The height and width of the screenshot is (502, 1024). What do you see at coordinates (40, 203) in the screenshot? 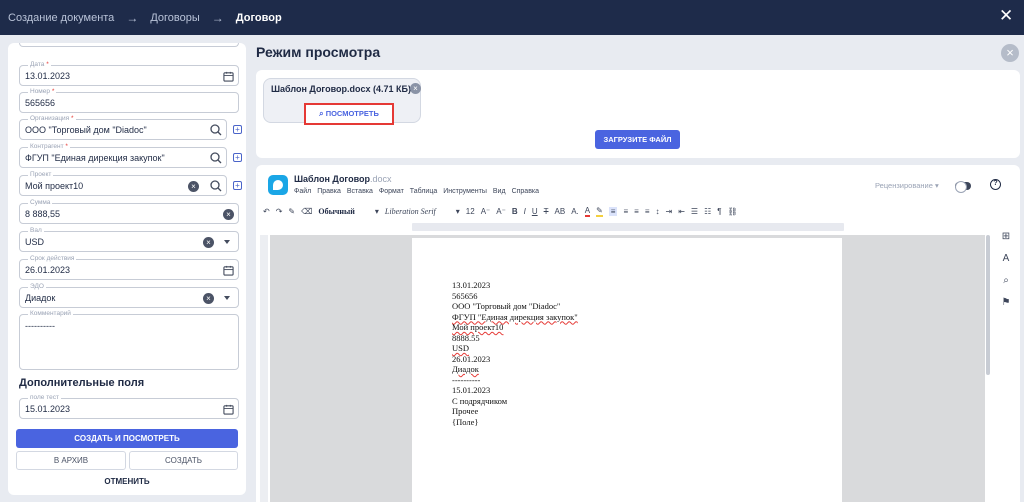
I see `field-label: Сумма` at bounding box center [40, 203].